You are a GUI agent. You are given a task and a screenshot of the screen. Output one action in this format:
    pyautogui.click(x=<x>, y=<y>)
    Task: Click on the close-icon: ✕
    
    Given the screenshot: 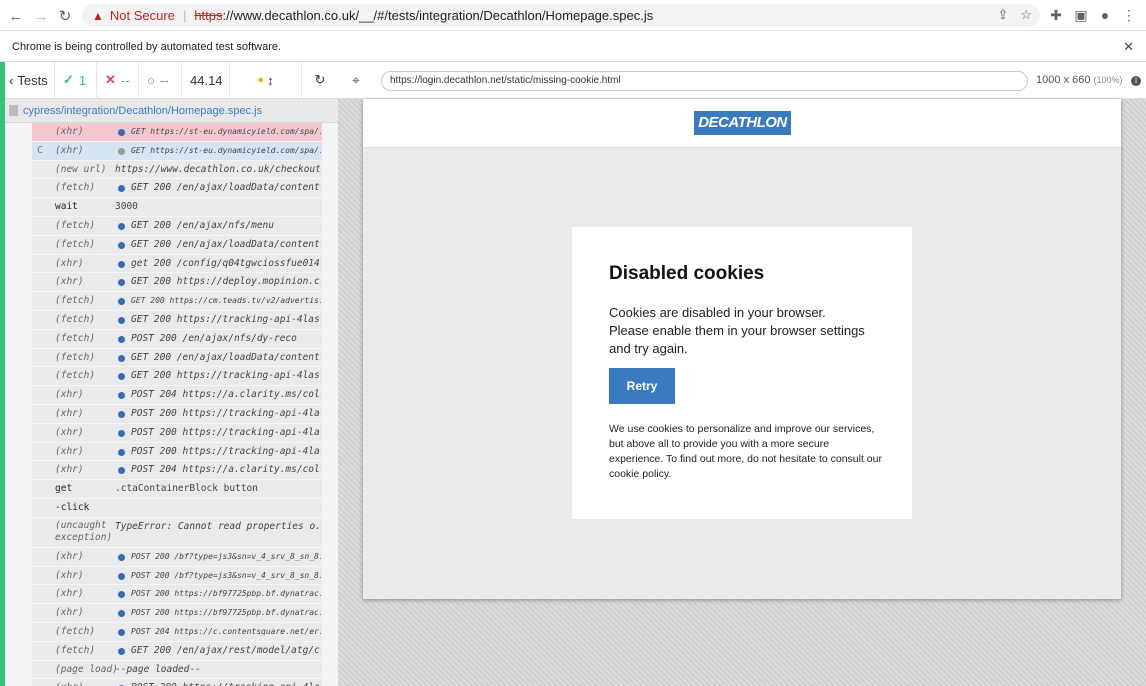 What is the action you would take?
    pyautogui.click(x=1128, y=47)
    